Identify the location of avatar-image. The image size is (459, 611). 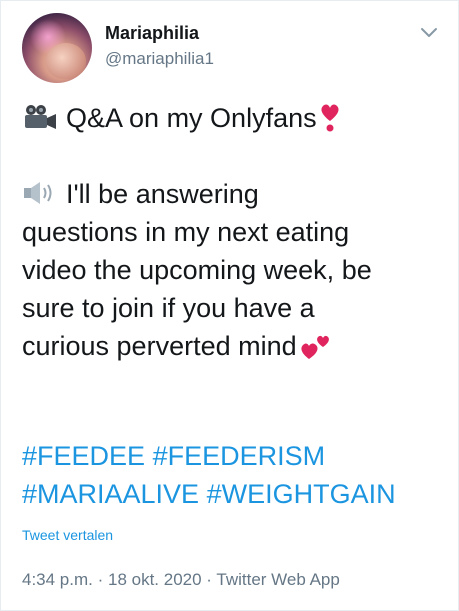
(66, 61).